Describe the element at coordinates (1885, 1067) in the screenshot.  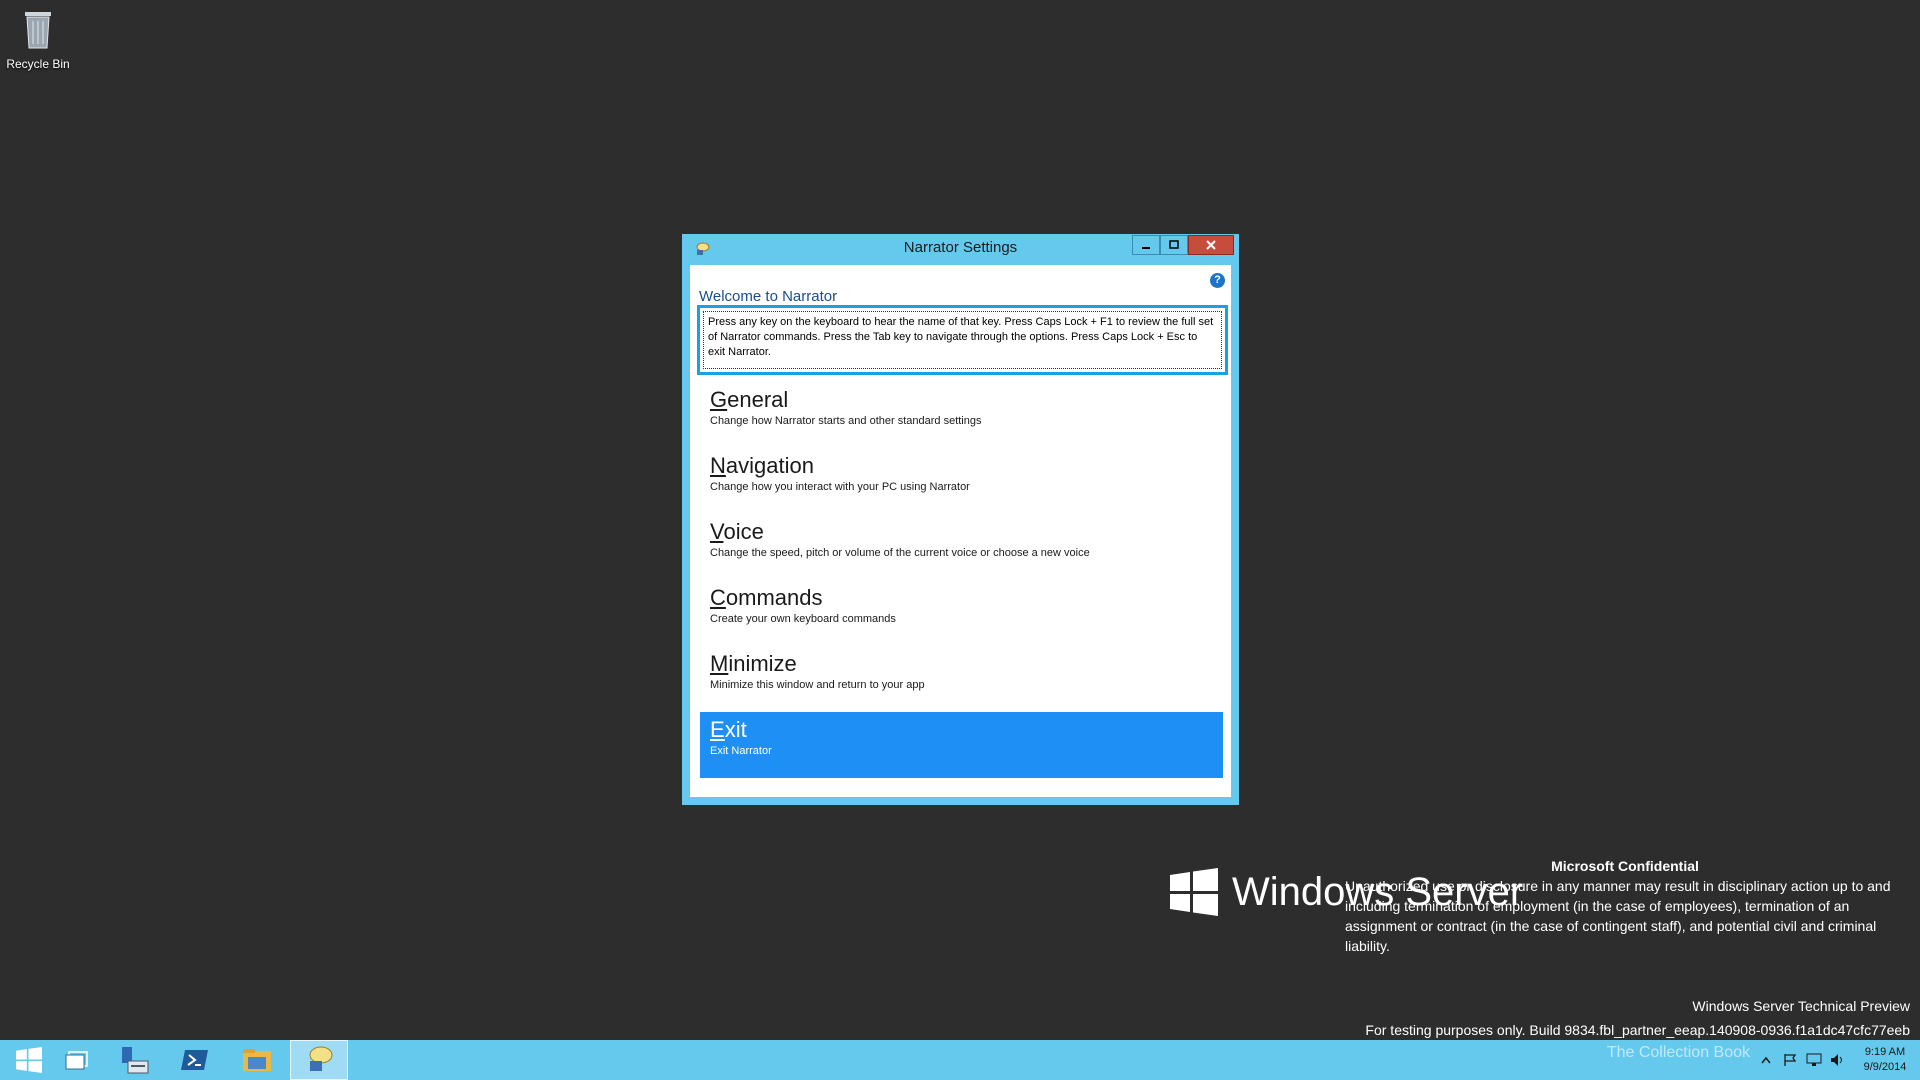
I see `clock-date: 9/9/2014` at that location.